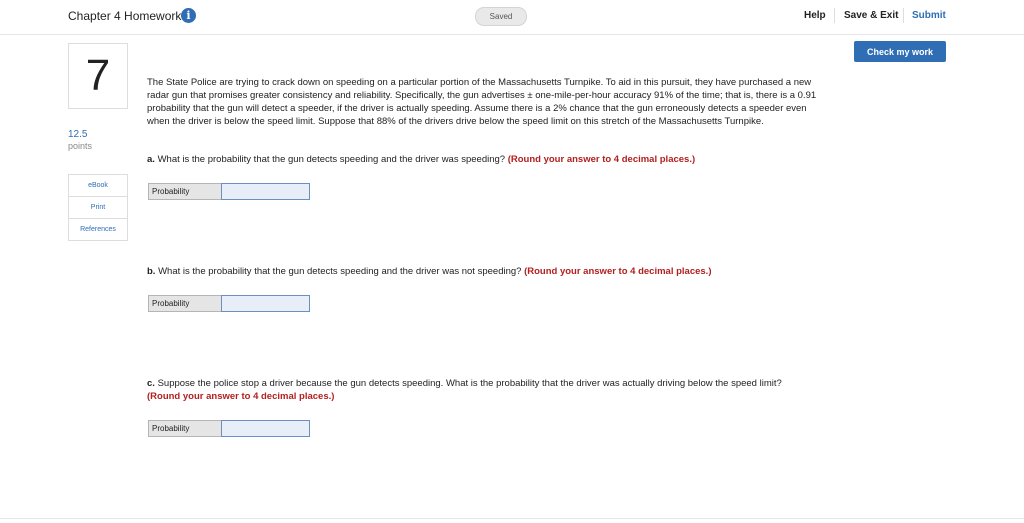  I want to click on question-tools: eBook Print References, so click(98, 207).